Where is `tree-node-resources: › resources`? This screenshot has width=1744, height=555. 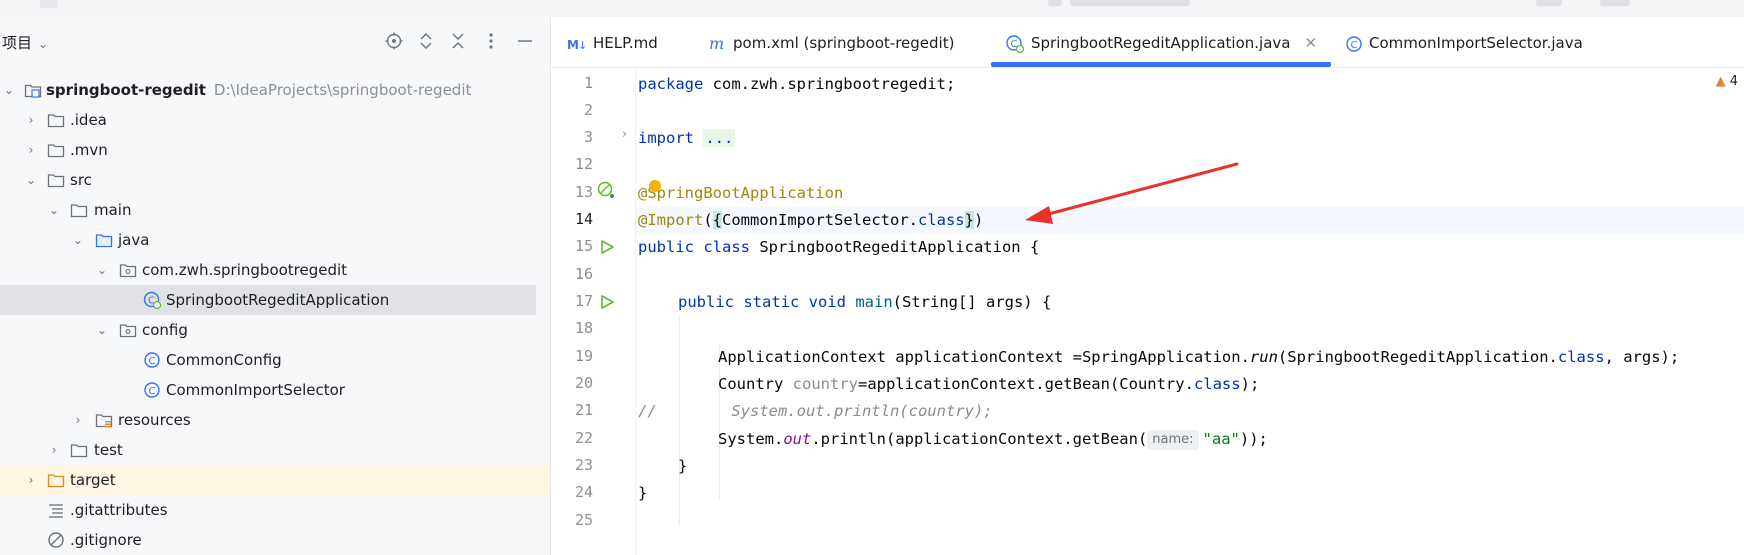
tree-node-resources: › resources is located at coordinates (270, 420).